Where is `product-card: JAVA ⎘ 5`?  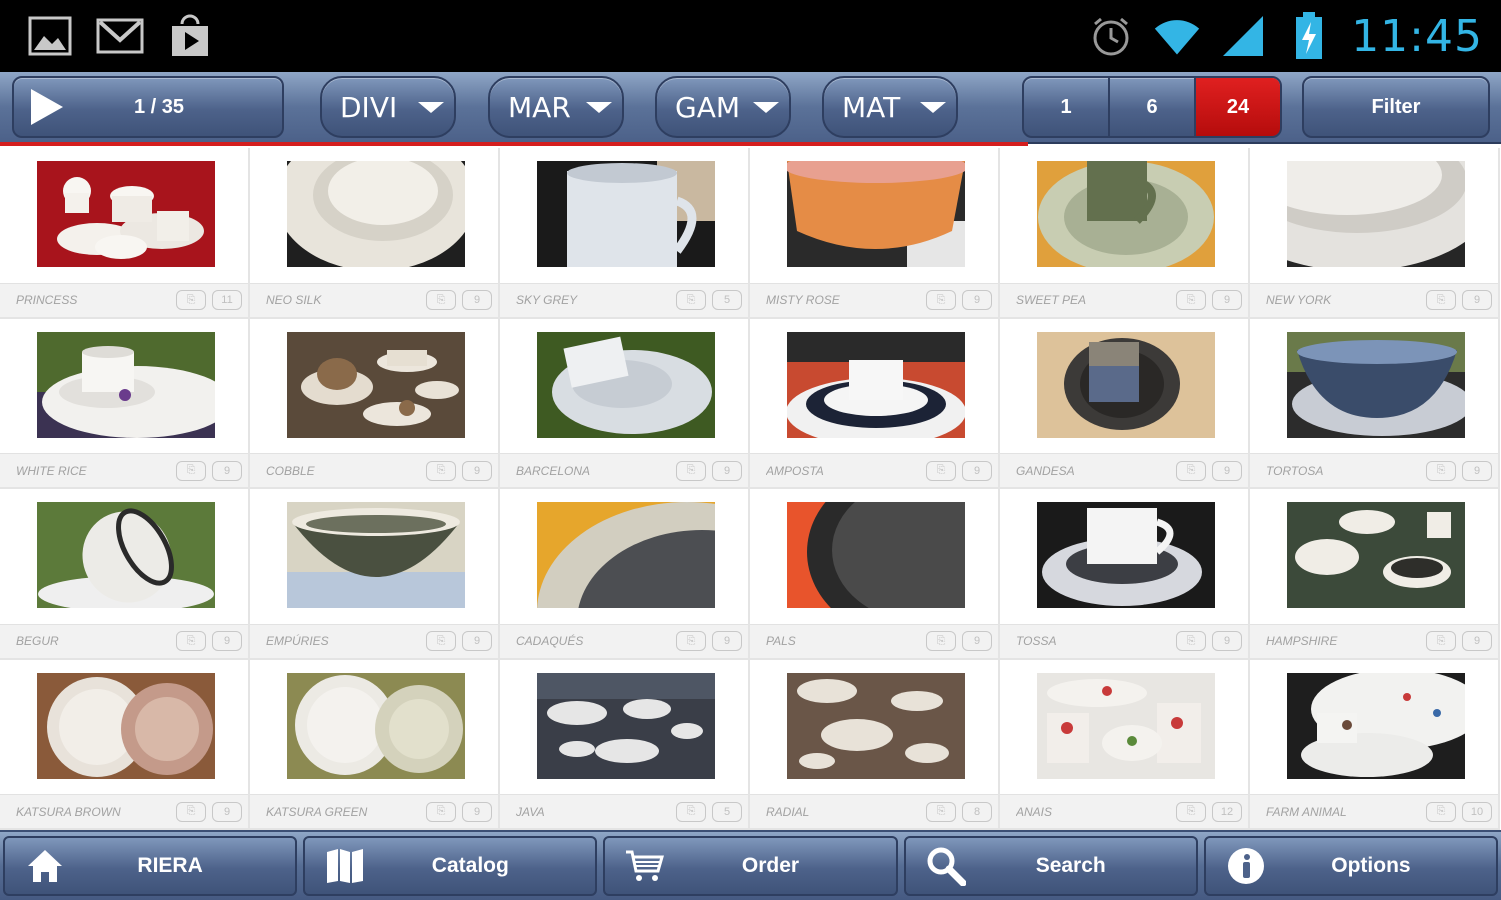 product-card: JAVA ⎘ 5 is located at coordinates (625, 744).